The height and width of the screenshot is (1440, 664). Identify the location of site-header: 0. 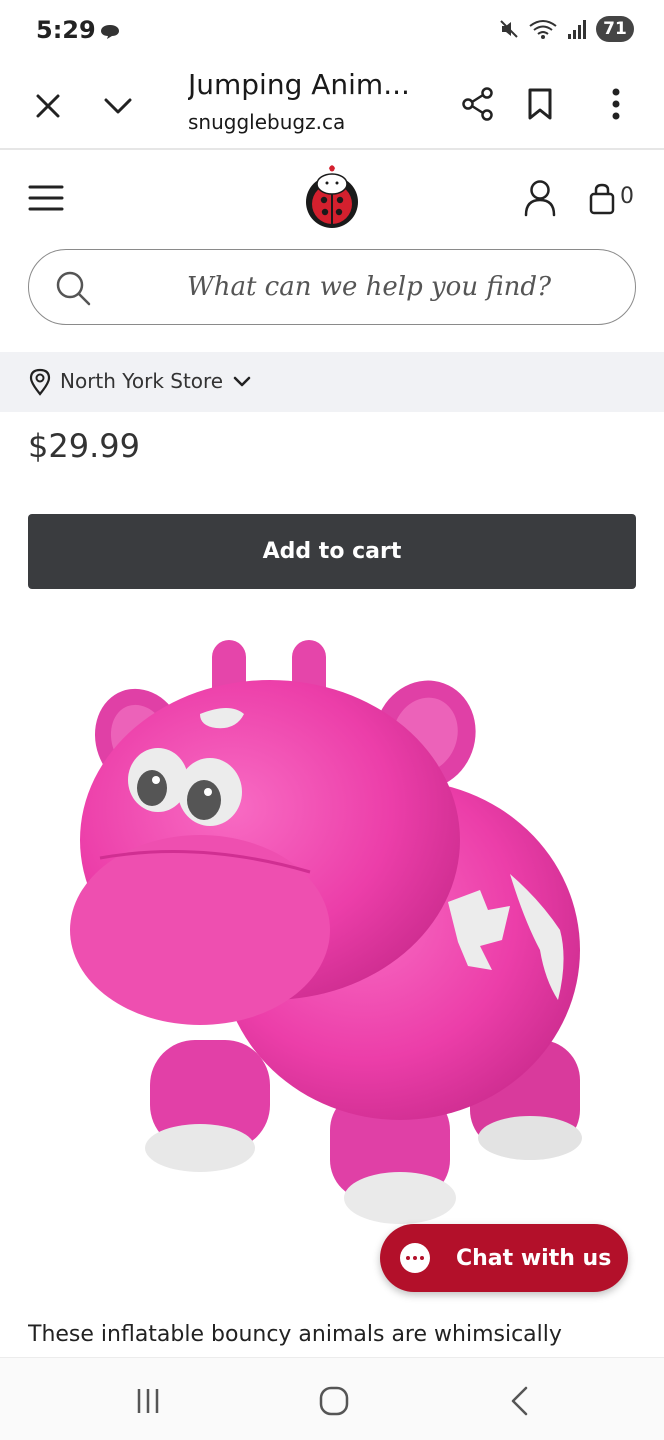
(332, 197).